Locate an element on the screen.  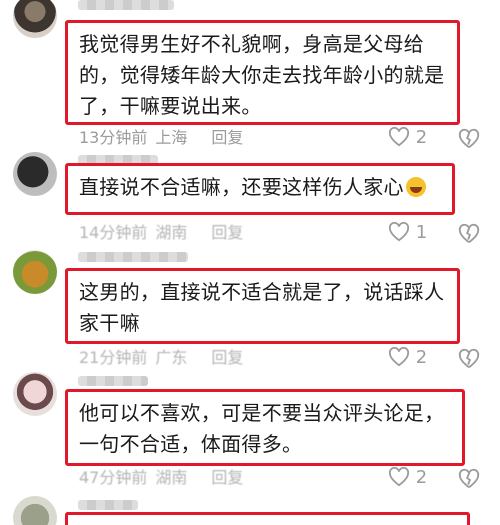
comment-meta: 14分钟前 湖南 回复 is located at coordinates (165, 233).